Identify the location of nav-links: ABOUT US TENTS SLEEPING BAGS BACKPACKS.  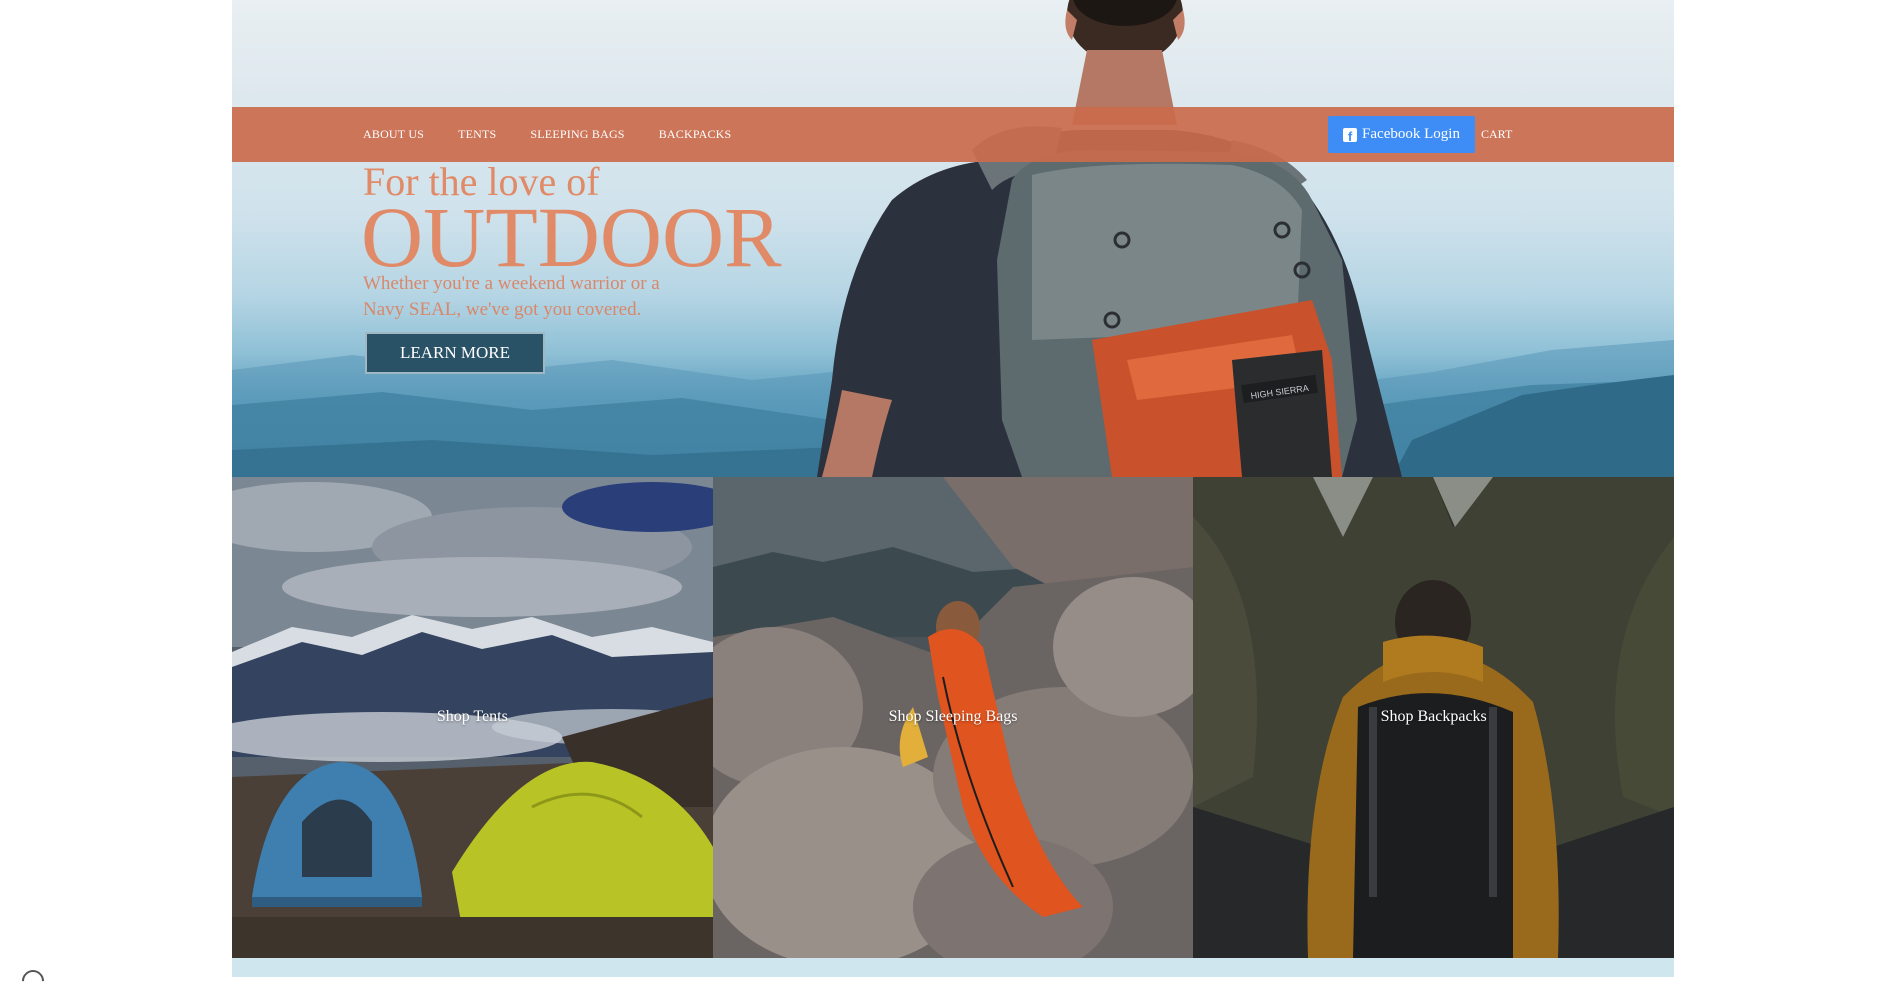
(547, 134).